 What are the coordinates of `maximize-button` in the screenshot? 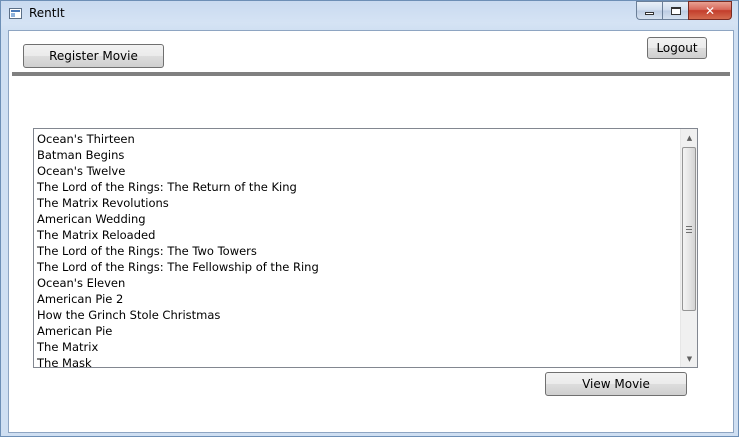 It's located at (675, 10).